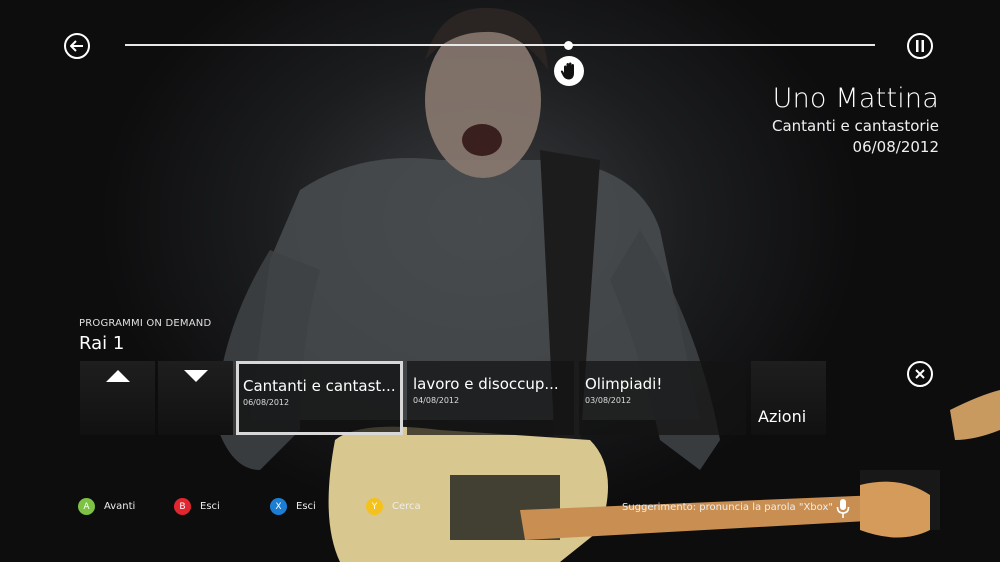 The image size is (1000, 562). I want to click on episode-tile: Olimpiadi! 03/08/2012, so click(662, 398).